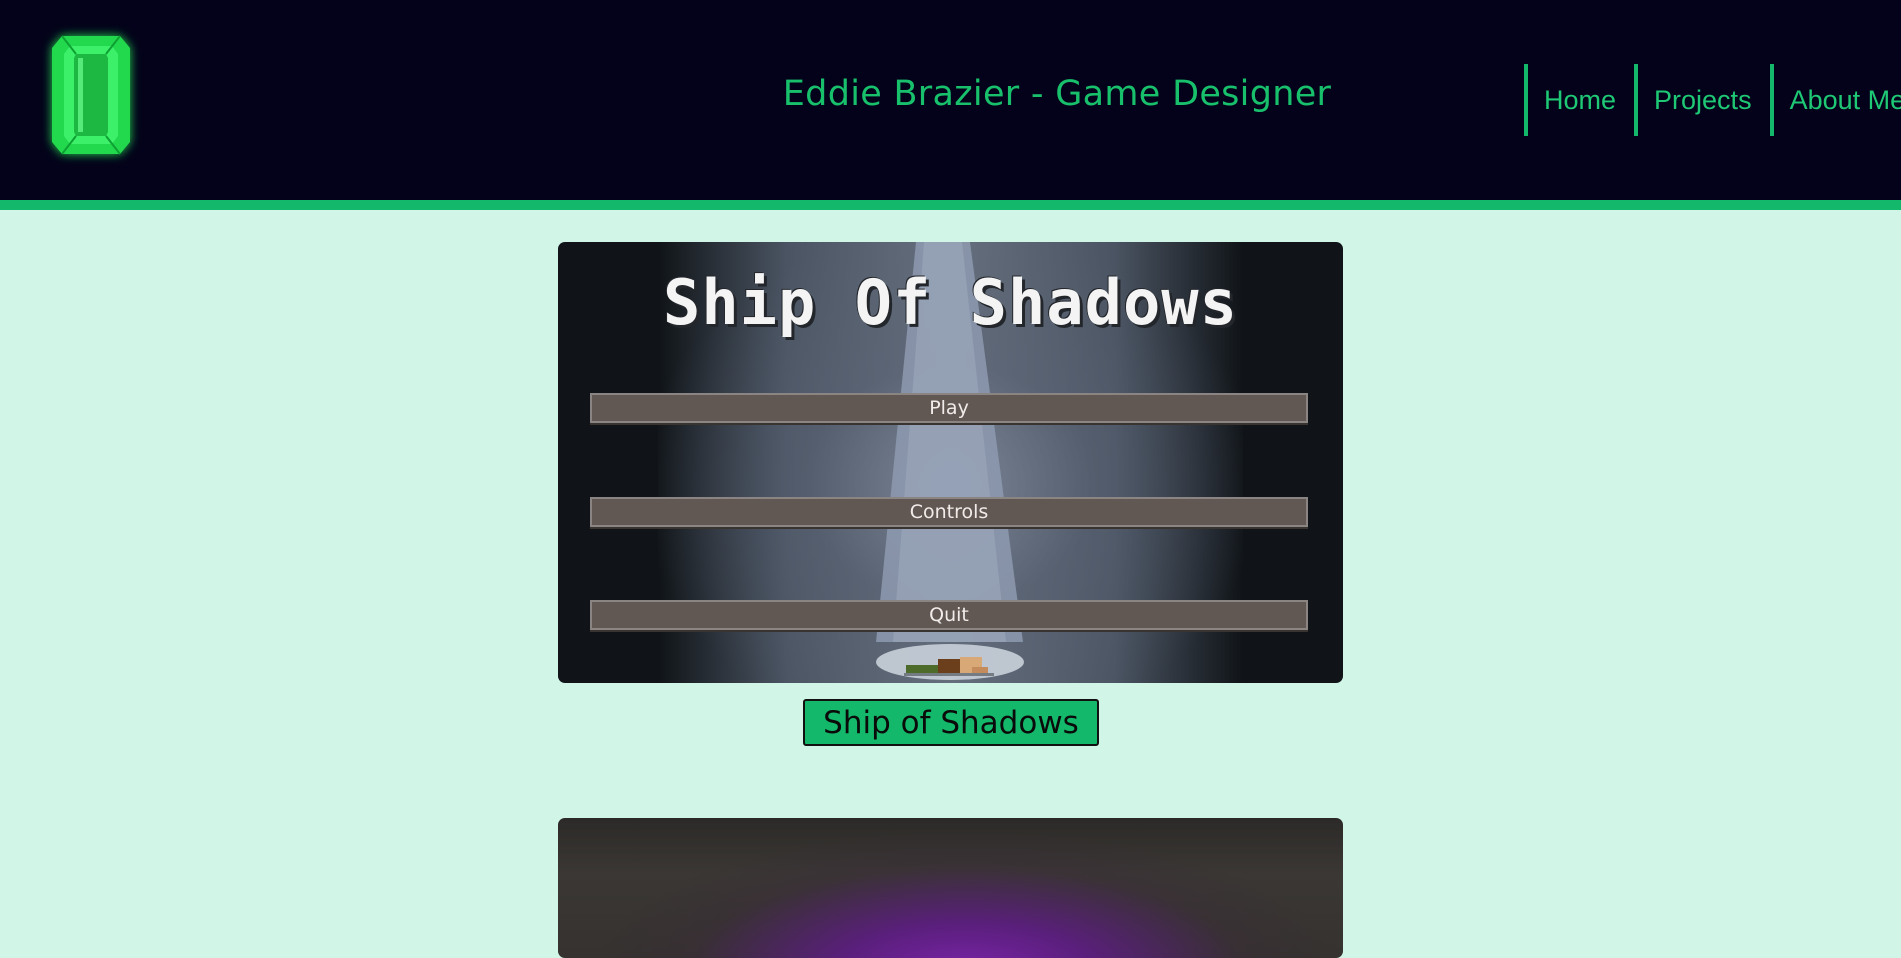 The image size is (1901, 958). What do you see at coordinates (91, 95) in the screenshot?
I see `green-emerald-gem-icon` at bounding box center [91, 95].